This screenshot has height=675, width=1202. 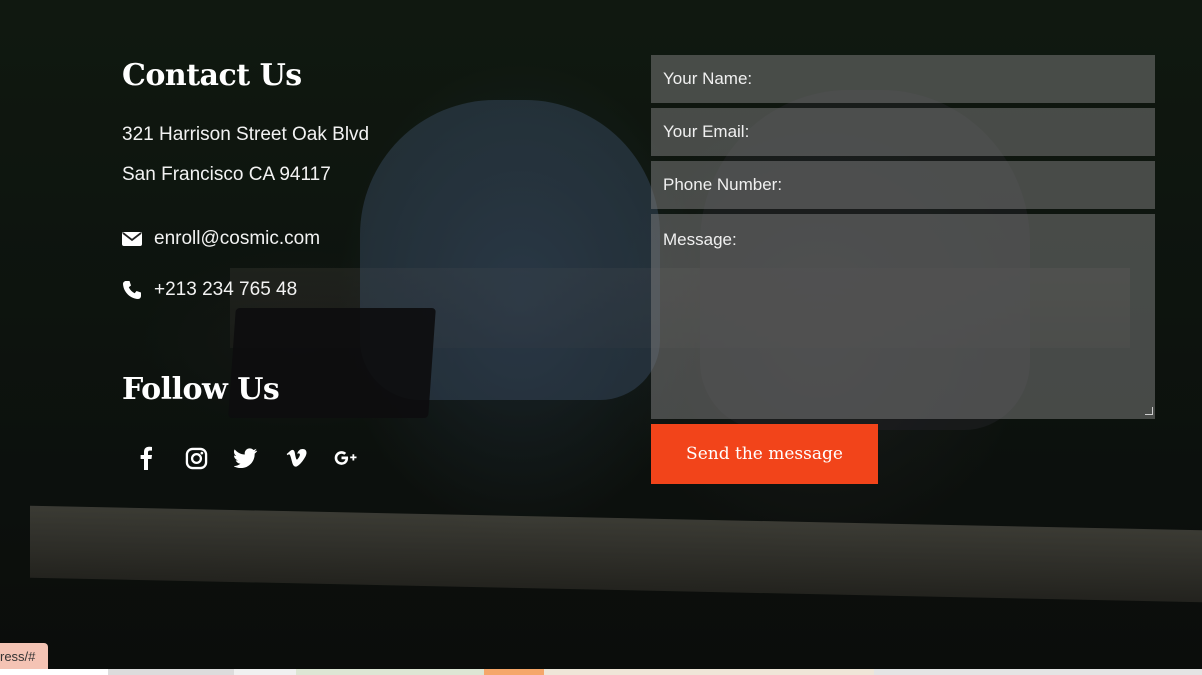 What do you see at coordinates (346, 458) in the screenshot?
I see `google-plus-icon` at bounding box center [346, 458].